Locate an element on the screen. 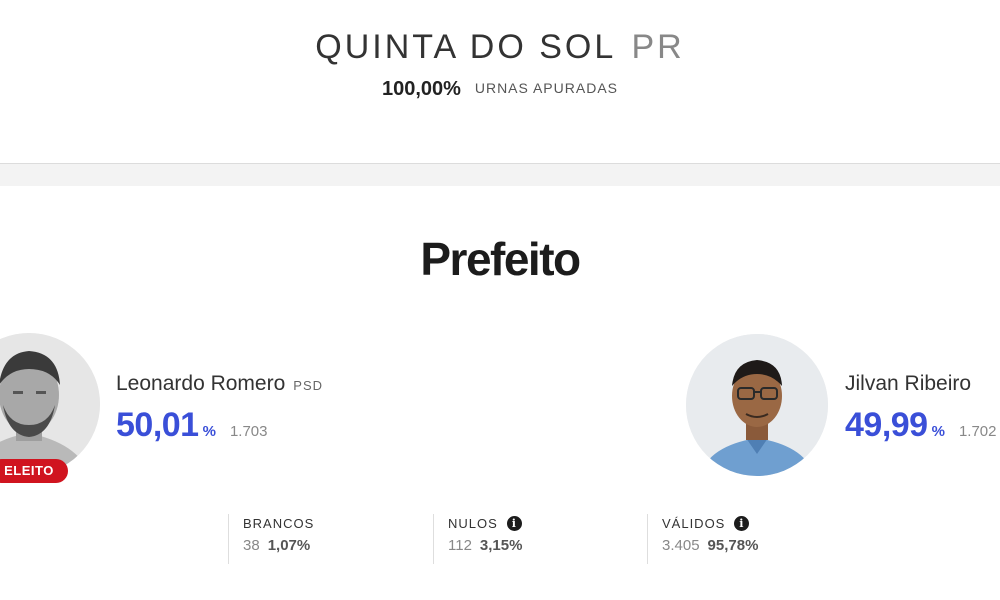 Image resolution: width=1000 pixels, height=600 pixels. stat-brancos: BRANCOS 38 1,07% is located at coordinates (271, 539).